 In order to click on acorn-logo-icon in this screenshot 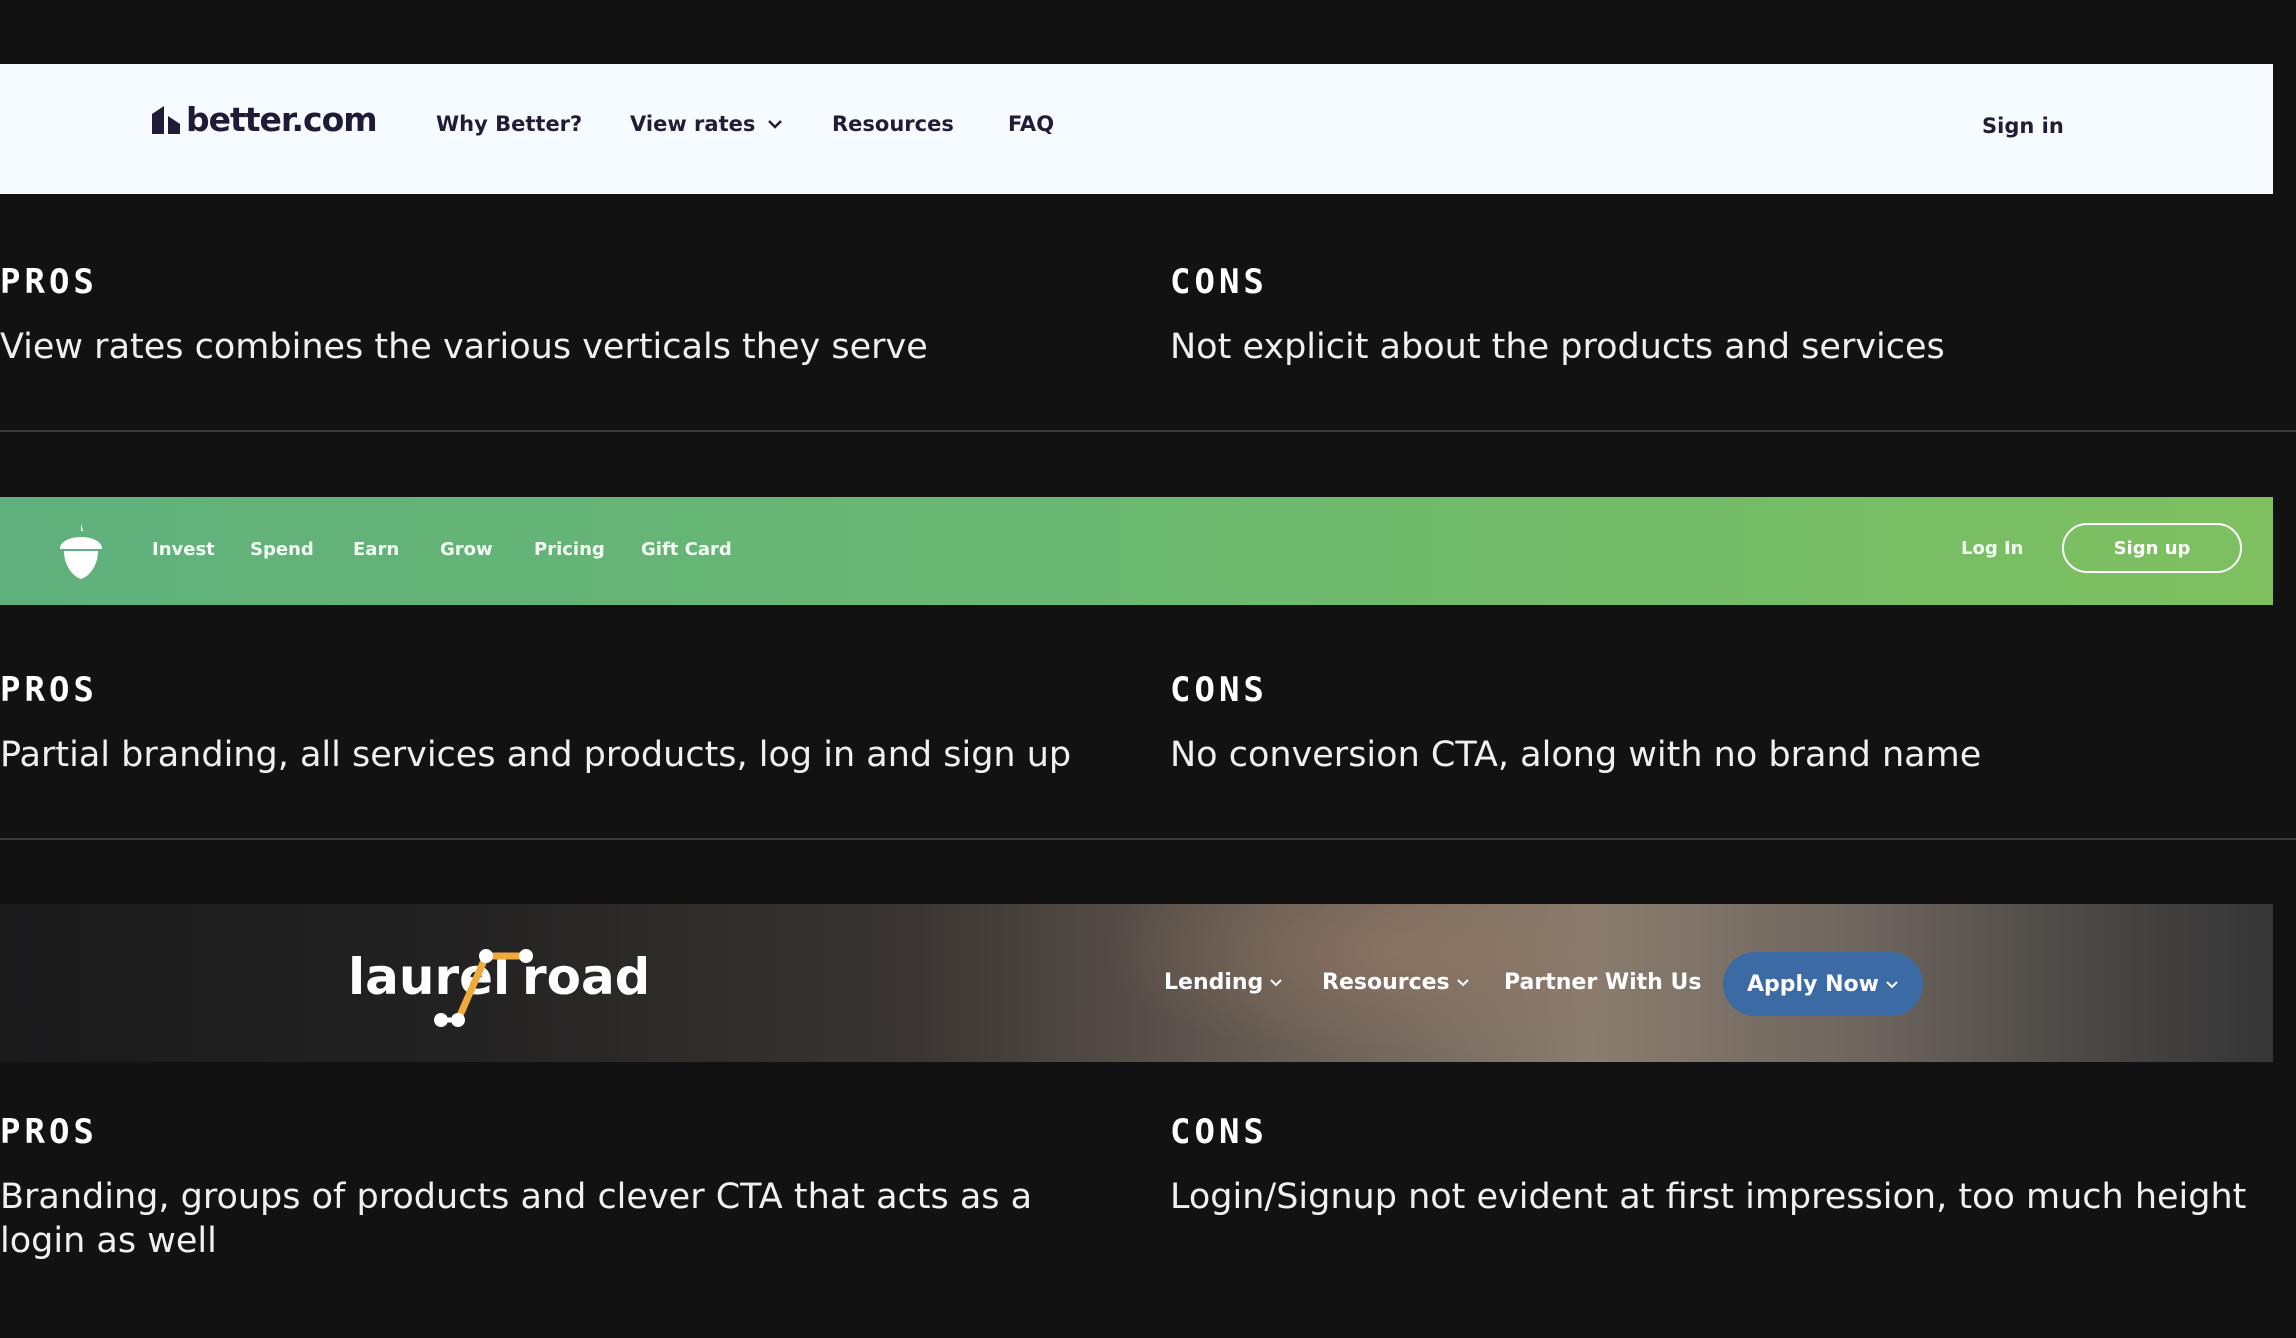, I will do `click(81, 551)`.